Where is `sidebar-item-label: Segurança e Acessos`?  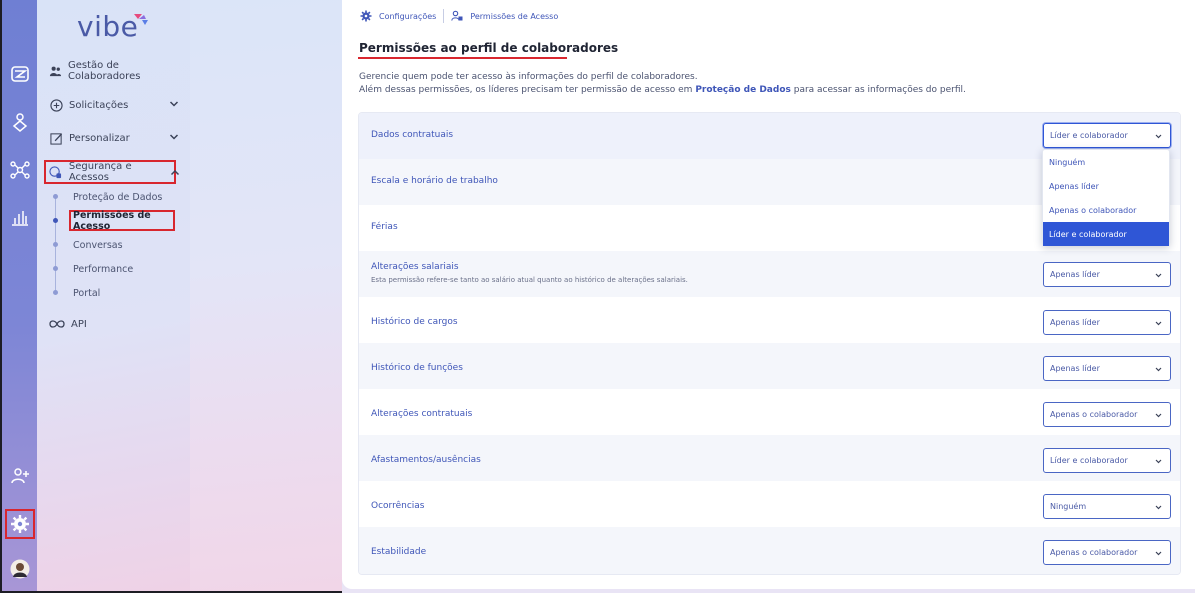
sidebar-item-label: Segurança e Acessos is located at coordinates (100, 172).